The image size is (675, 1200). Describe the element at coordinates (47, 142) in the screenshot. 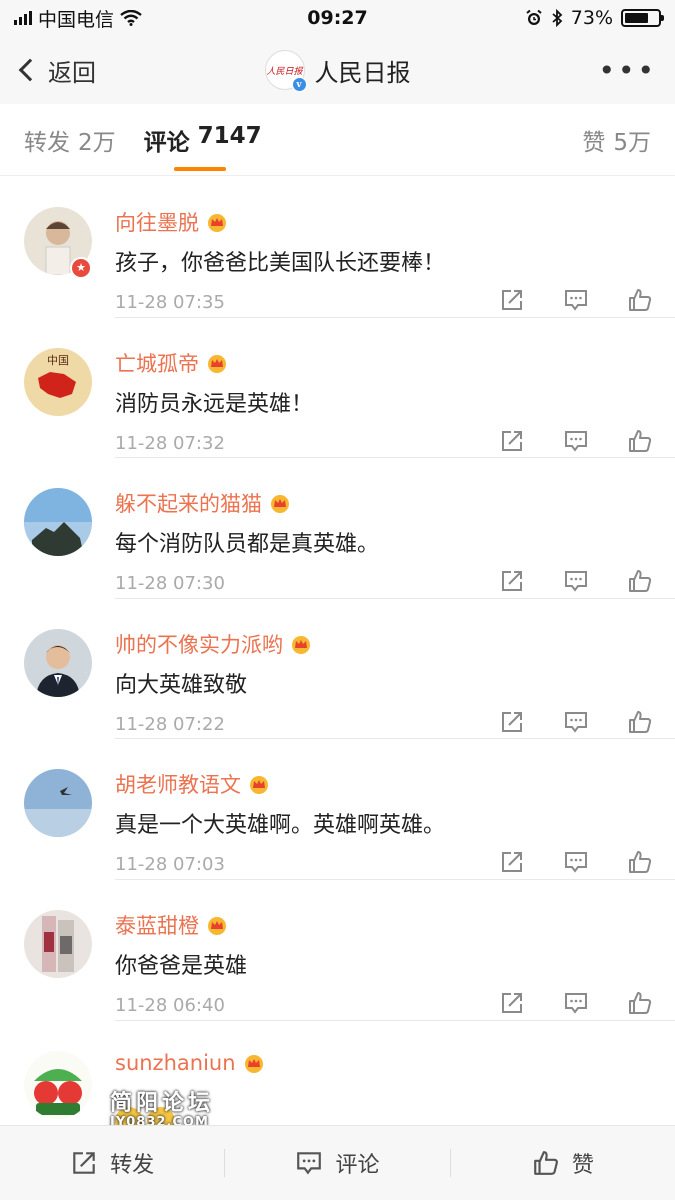

I see `tab-label: 转发` at that location.